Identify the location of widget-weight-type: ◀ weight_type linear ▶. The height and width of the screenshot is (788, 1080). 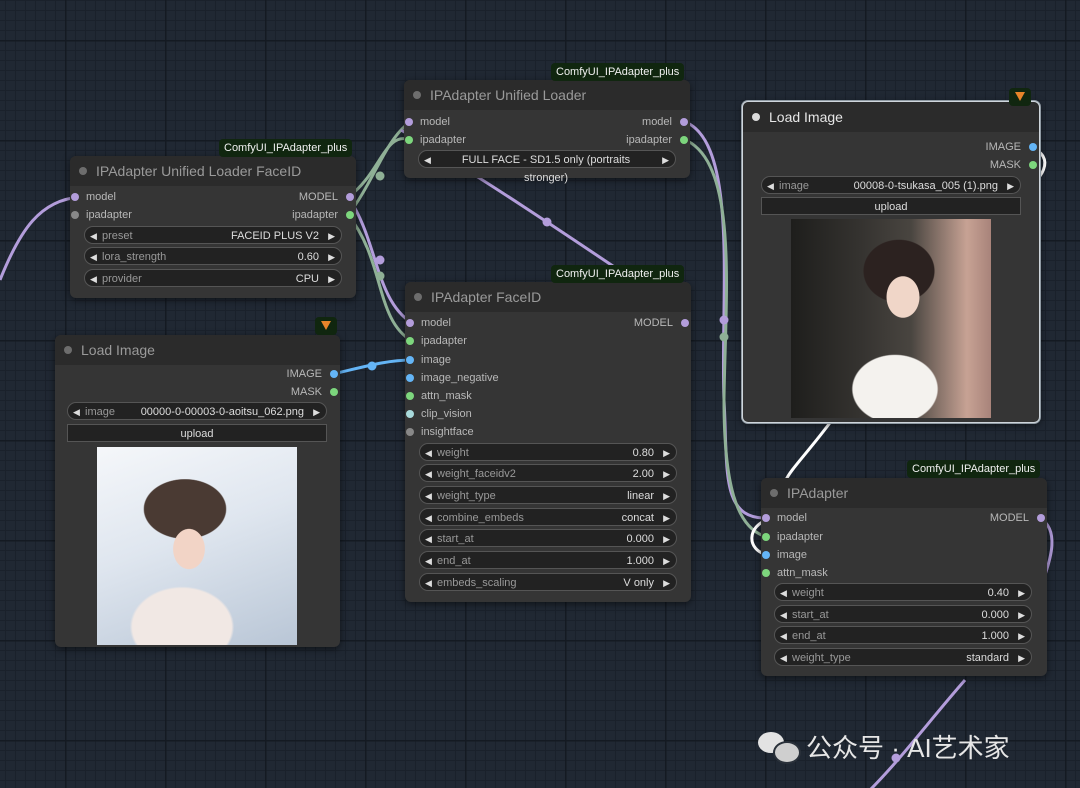
(548, 495).